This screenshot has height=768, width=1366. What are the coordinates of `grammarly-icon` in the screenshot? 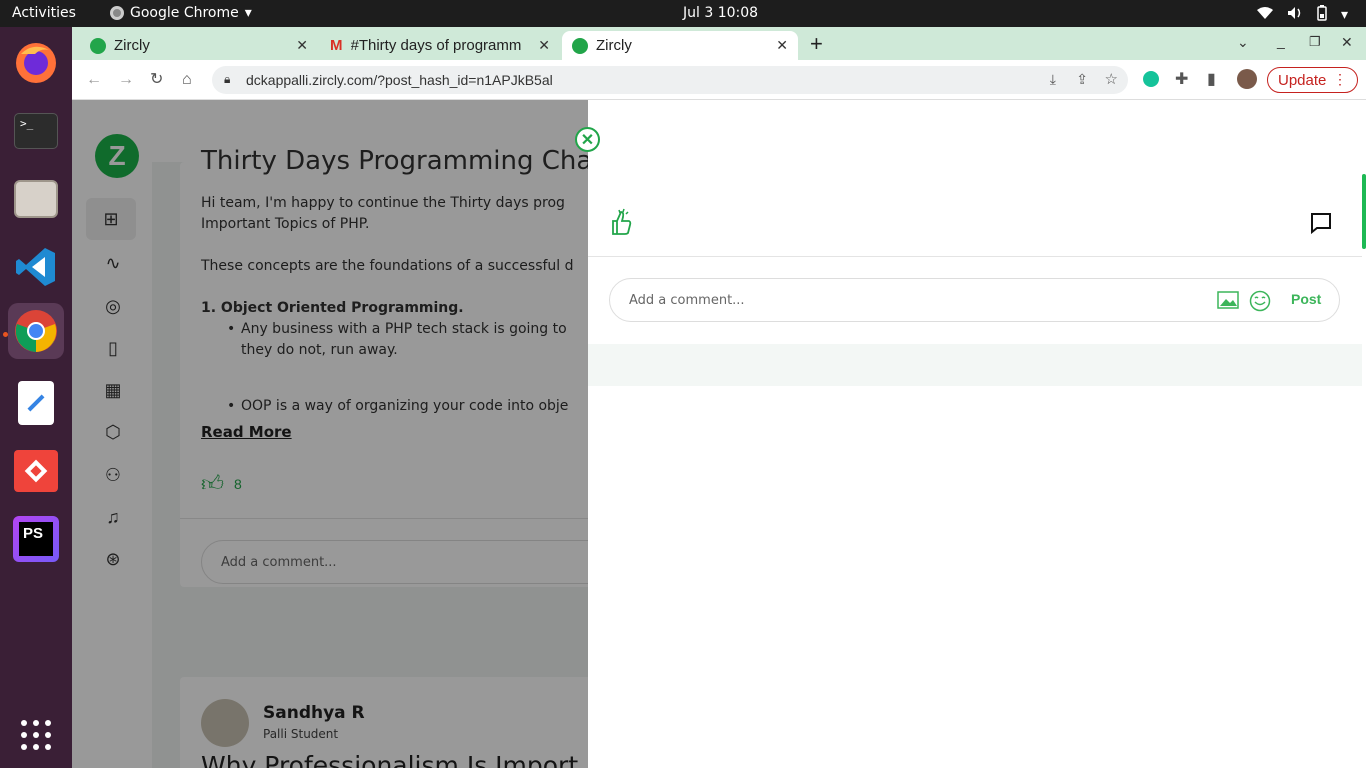 It's located at (1151, 79).